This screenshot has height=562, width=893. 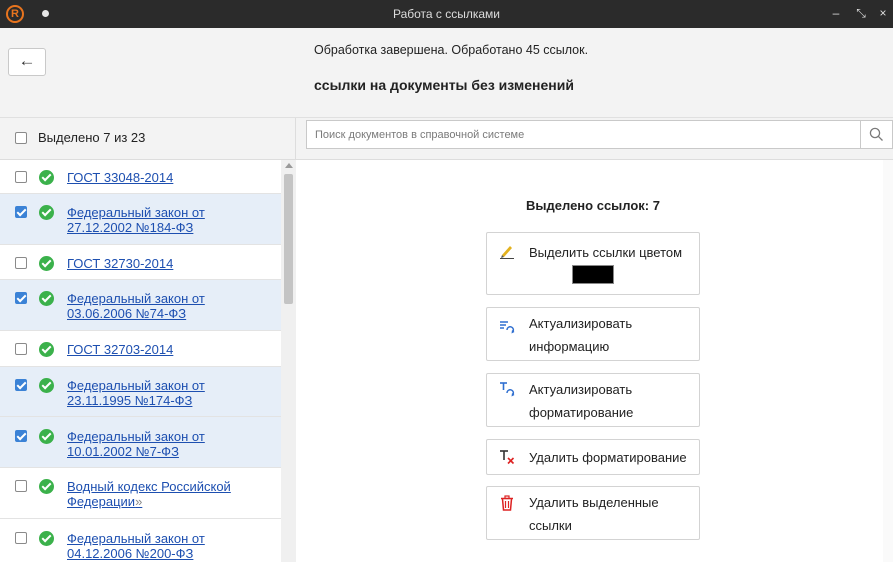 I want to click on list-item: Водный кодекс Российской Федерации», so click(x=140, y=493).